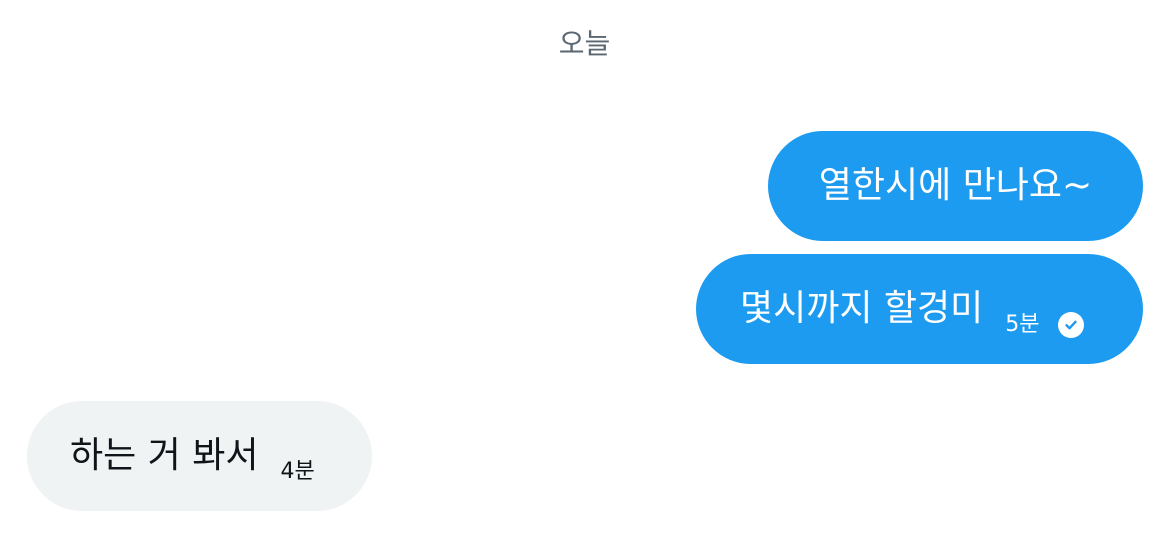 This screenshot has width=1169, height=533. I want to click on message-meta: 5분, so click(1044, 325).